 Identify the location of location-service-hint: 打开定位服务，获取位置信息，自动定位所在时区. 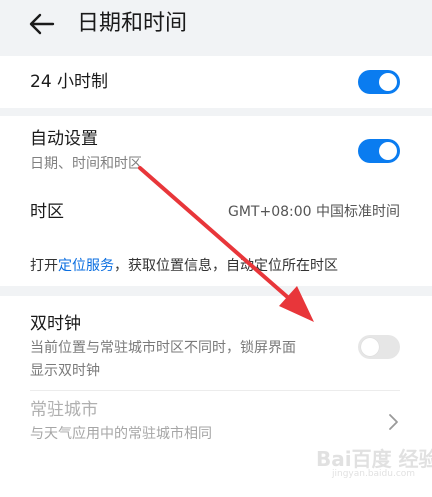
(184, 266).